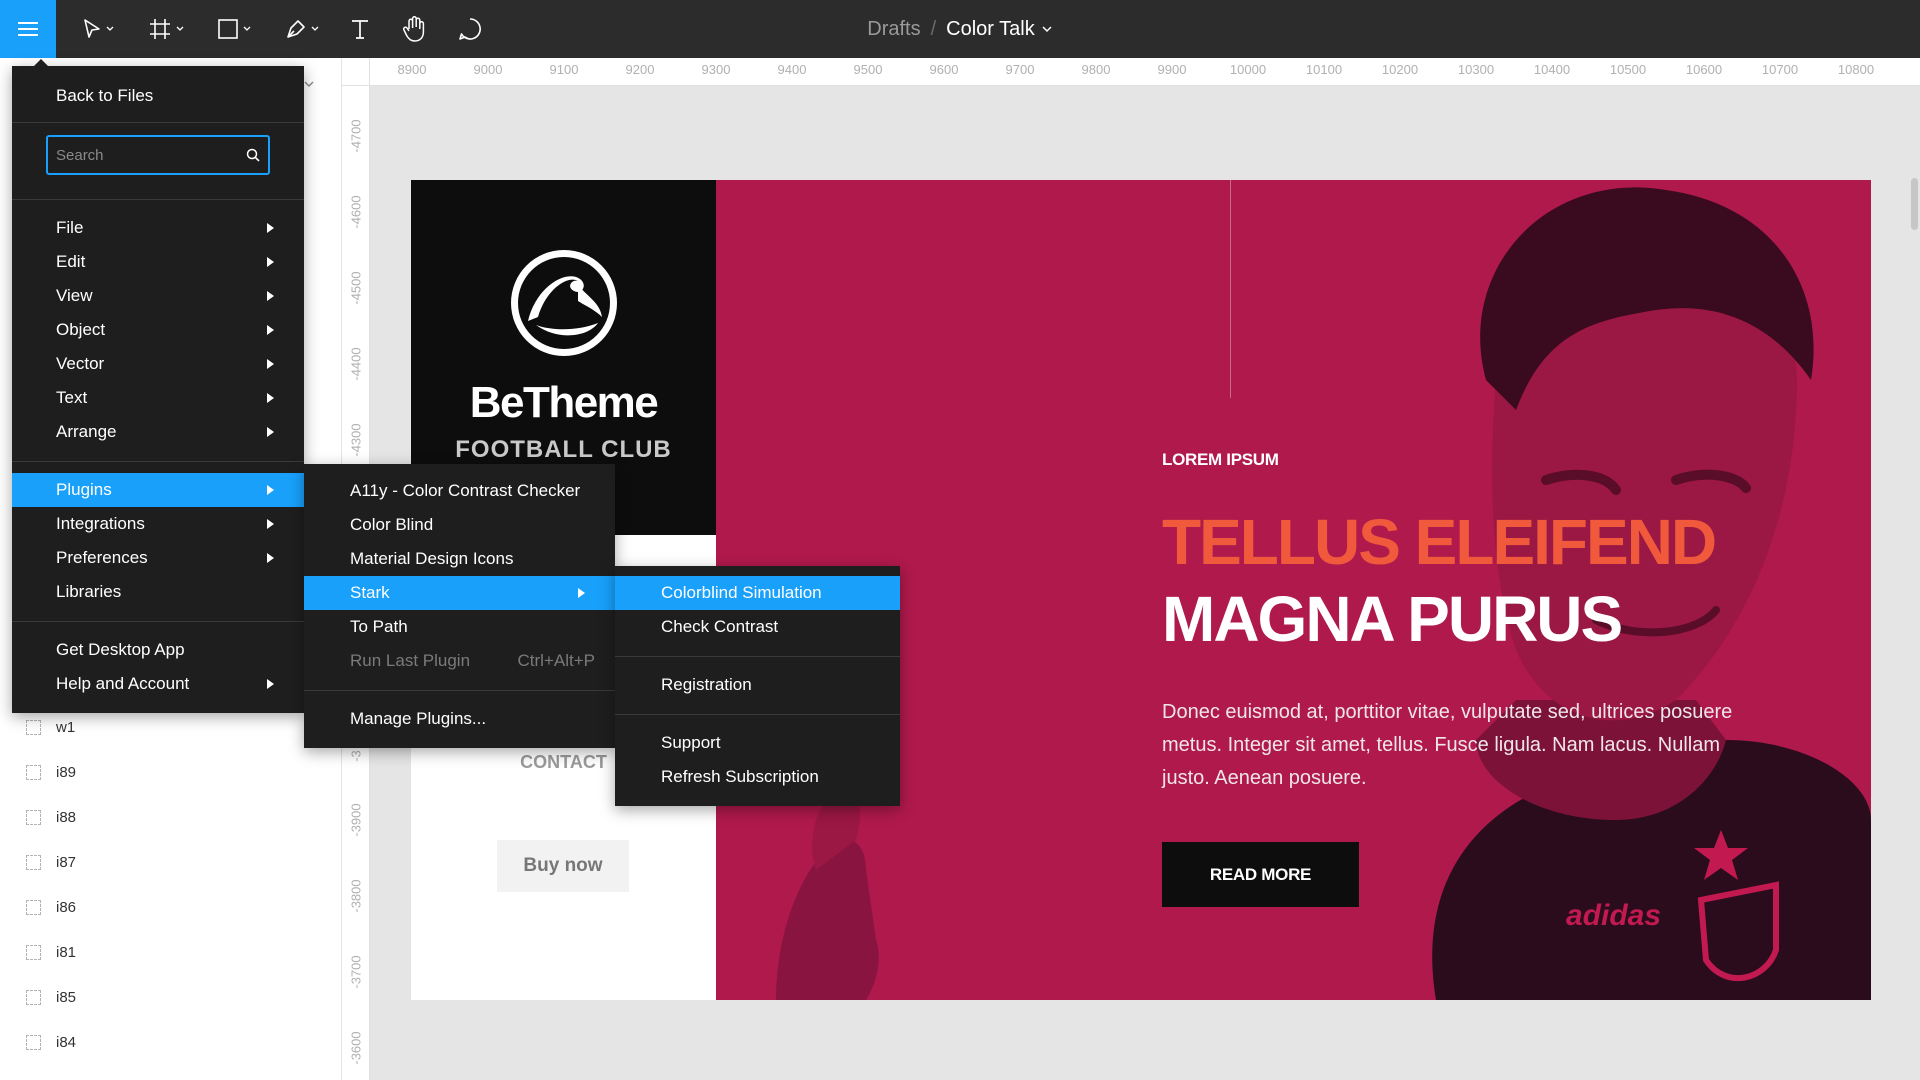  What do you see at coordinates (66, 727) in the screenshot?
I see `layer-name: w1` at bounding box center [66, 727].